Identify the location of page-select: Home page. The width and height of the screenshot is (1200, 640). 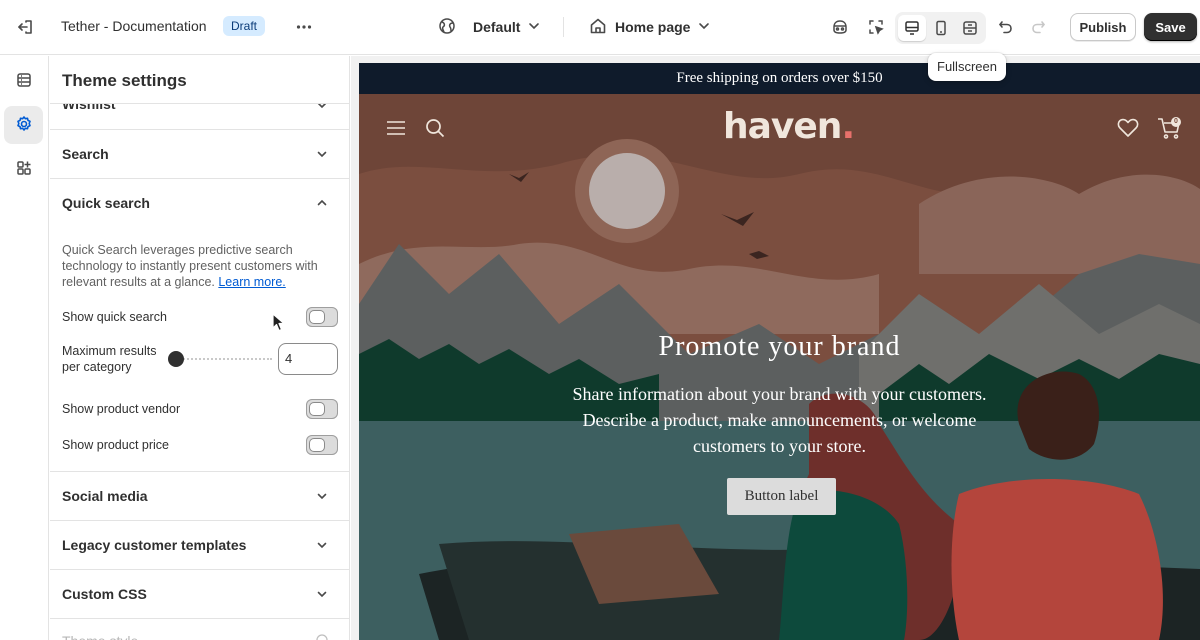
(649, 27).